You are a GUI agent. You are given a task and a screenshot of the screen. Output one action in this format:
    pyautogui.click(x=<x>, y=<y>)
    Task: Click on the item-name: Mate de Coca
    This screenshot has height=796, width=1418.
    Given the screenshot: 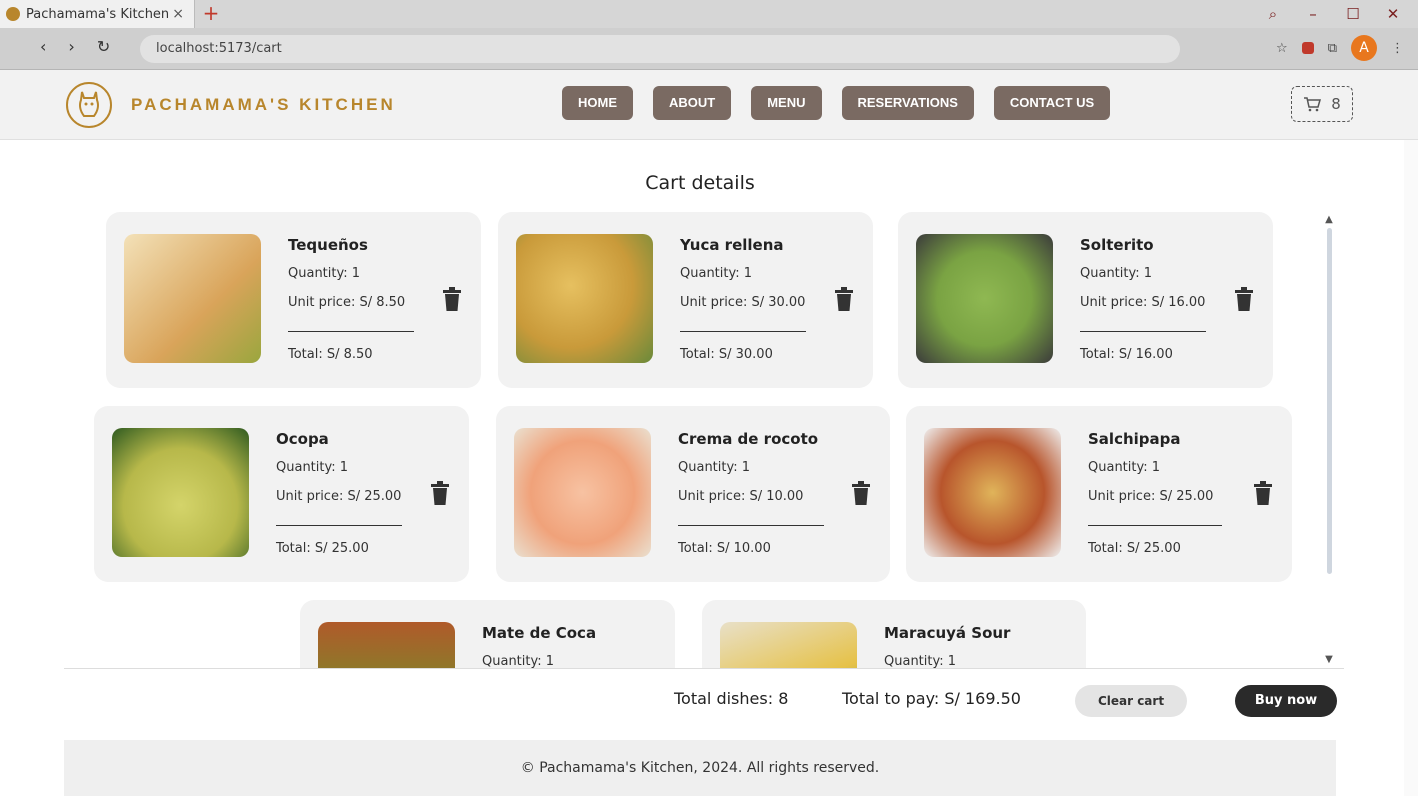 What is the action you would take?
    pyautogui.click(x=539, y=633)
    